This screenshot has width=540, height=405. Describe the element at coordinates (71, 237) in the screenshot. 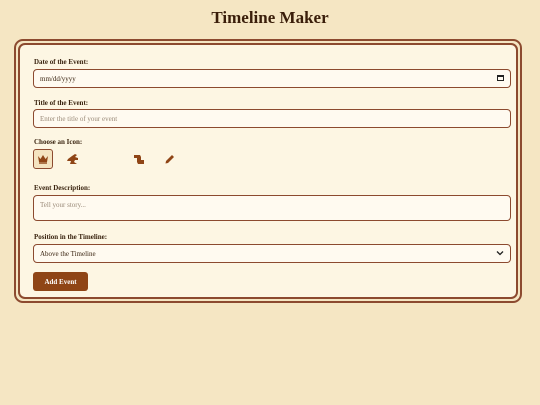

I see `position-label: Position in the Timeline:` at that location.